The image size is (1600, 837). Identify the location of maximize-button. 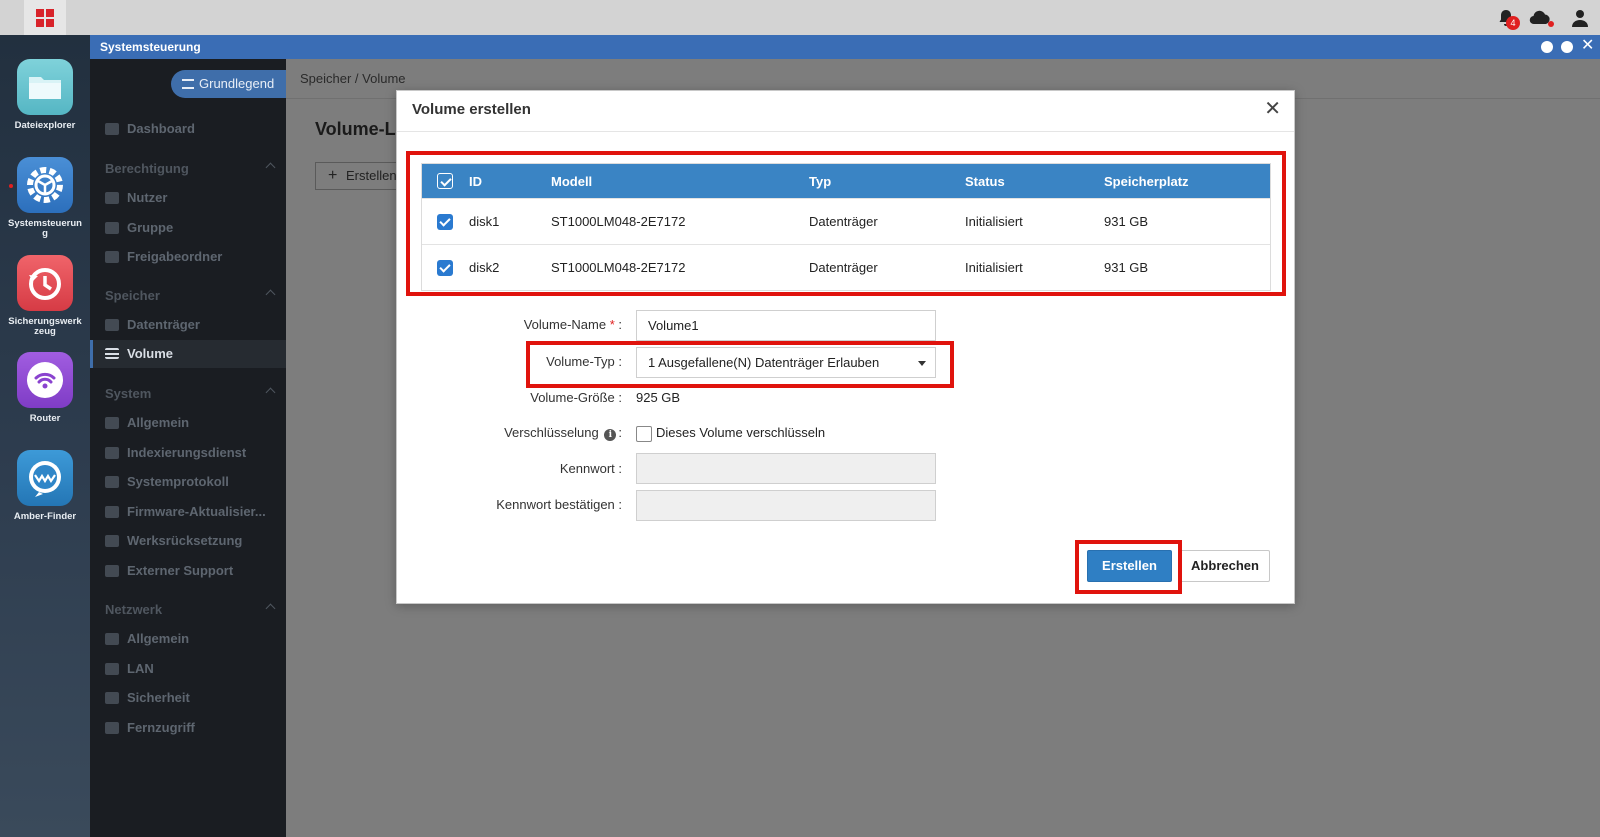
(1567, 47).